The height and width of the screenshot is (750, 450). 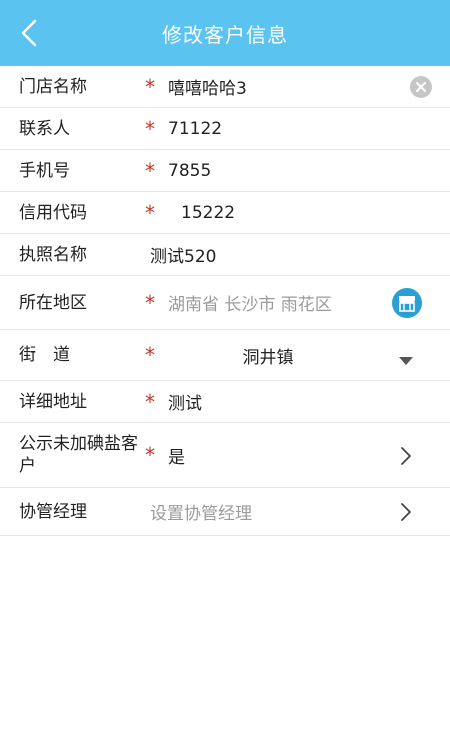 I want to click on row-manager: 协管经理 设置协管经理, so click(x=225, y=512).